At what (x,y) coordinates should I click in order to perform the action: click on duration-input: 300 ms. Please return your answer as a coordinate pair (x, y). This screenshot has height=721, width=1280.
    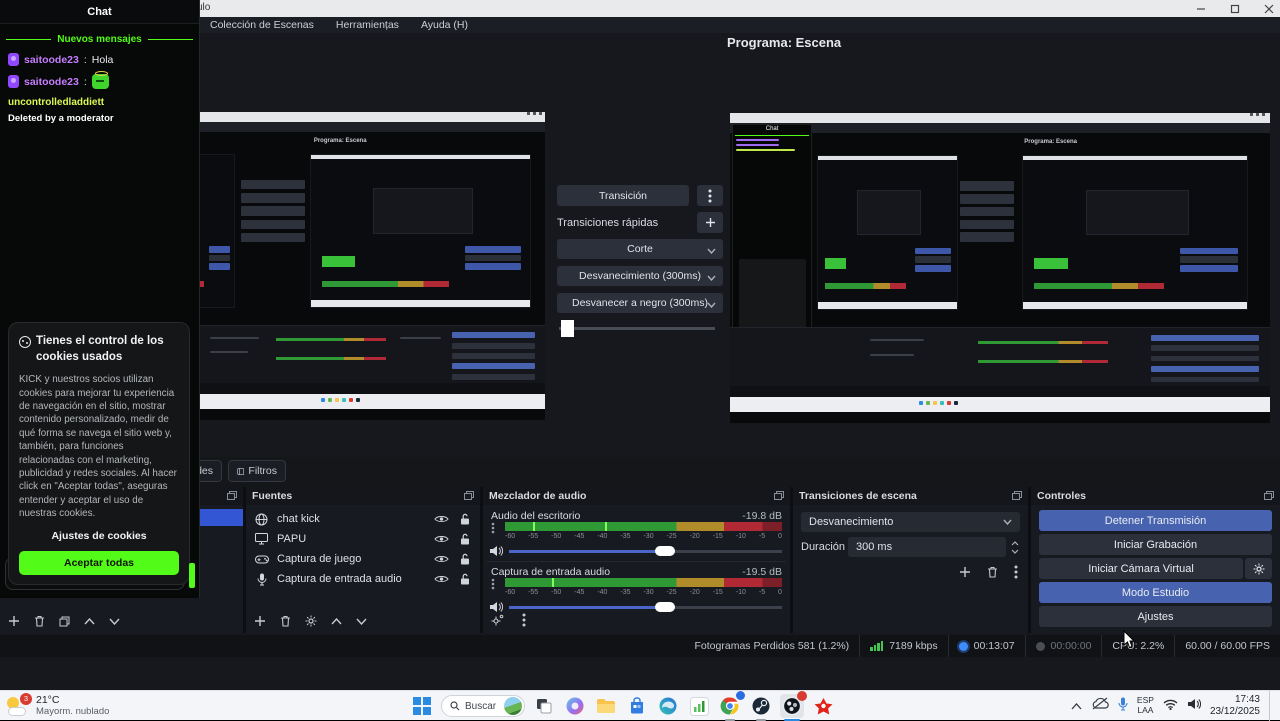
    Looking at the image, I should click on (927, 547).